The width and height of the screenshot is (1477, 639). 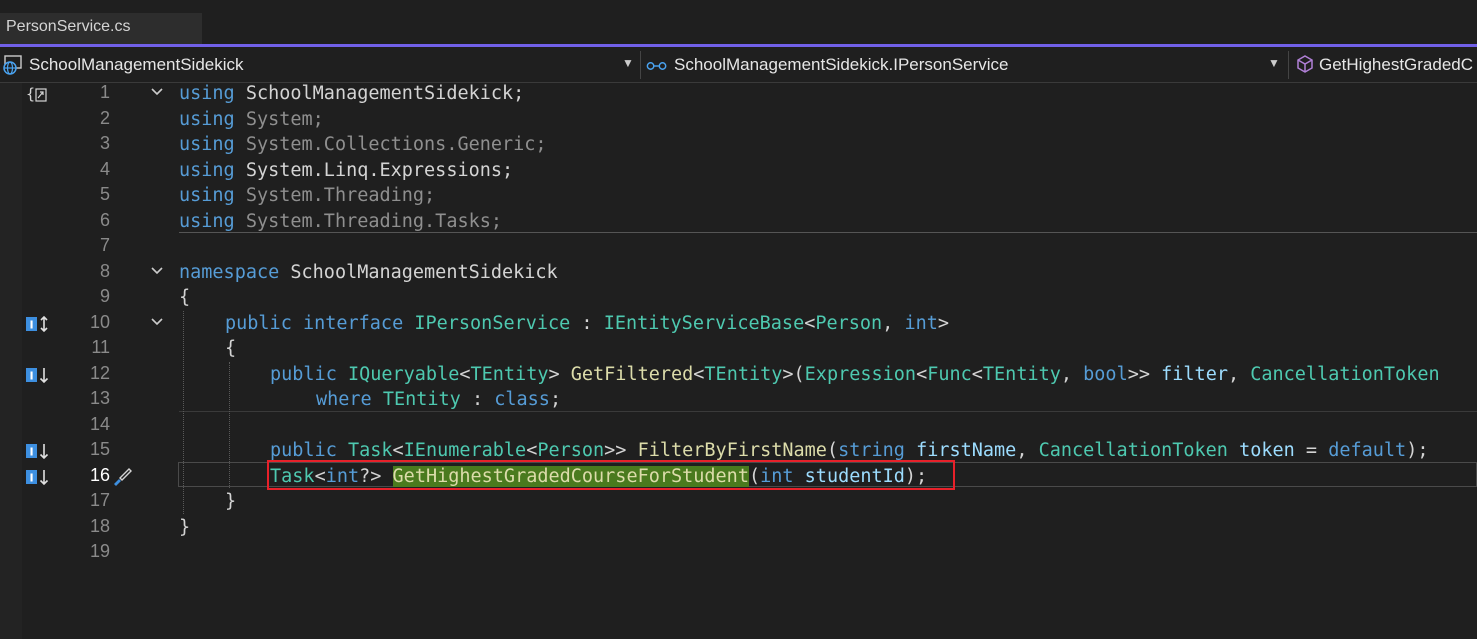 What do you see at coordinates (738, 400) in the screenshot?
I see `code-line: 13 where TEntity : class;` at bounding box center [738, 400].